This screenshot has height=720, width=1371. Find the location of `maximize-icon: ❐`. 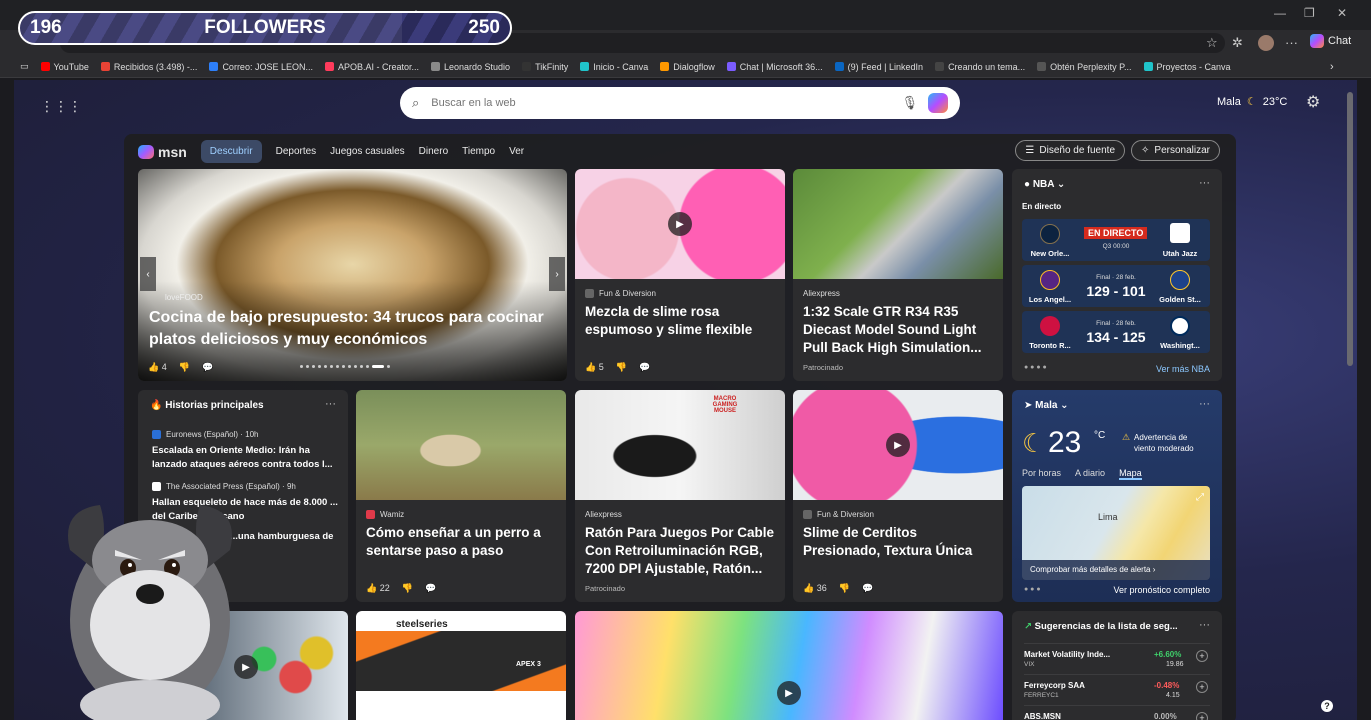

maximize-icon: ❐ is located at coordinates (1309, 13).